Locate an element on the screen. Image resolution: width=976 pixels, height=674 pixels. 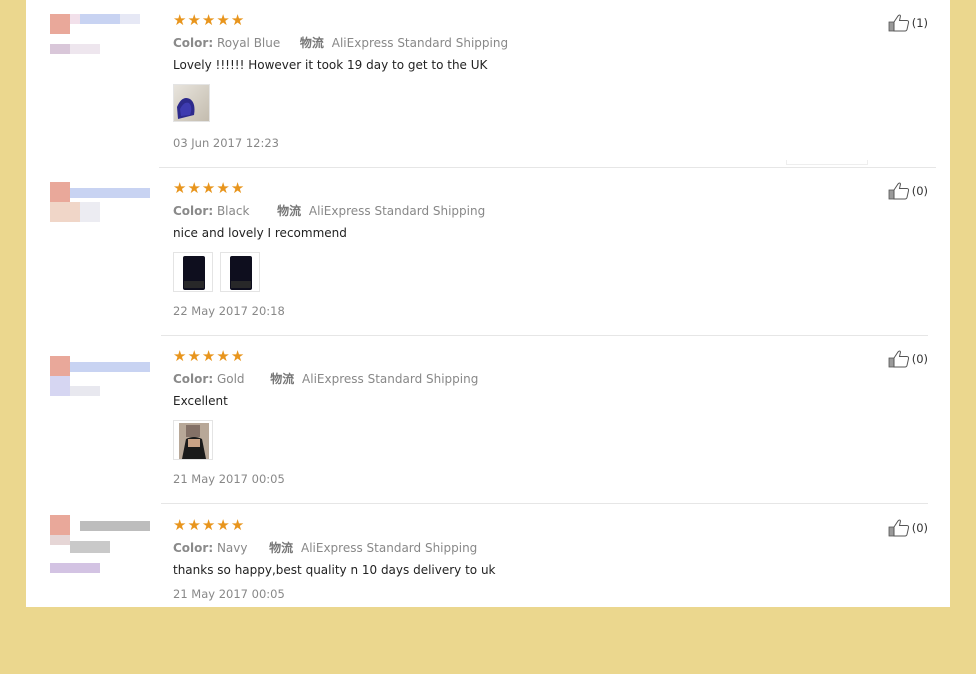
review-text: nice and lovely I recommend is located at coordinates (260, 233).